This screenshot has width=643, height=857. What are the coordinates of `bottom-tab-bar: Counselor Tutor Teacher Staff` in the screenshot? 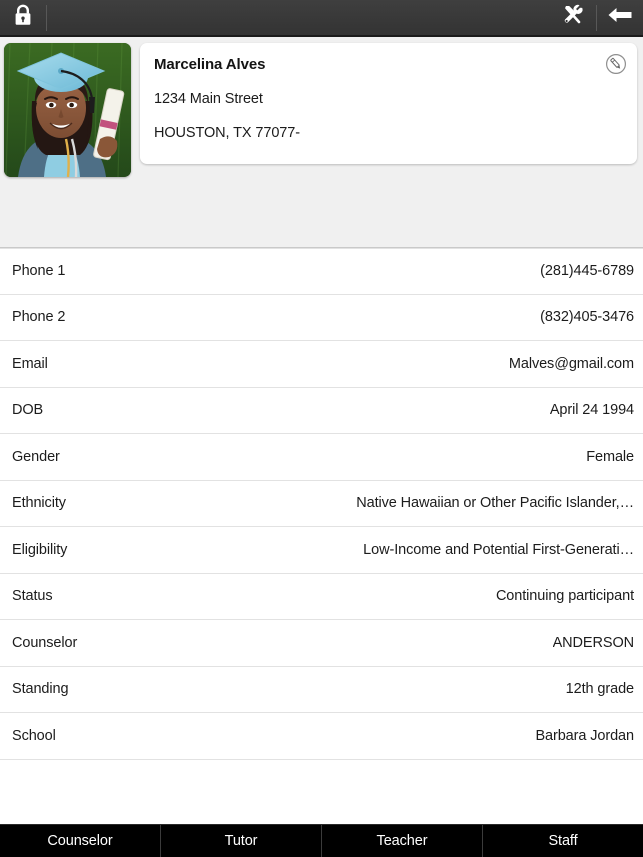 It's located at (321, 840).